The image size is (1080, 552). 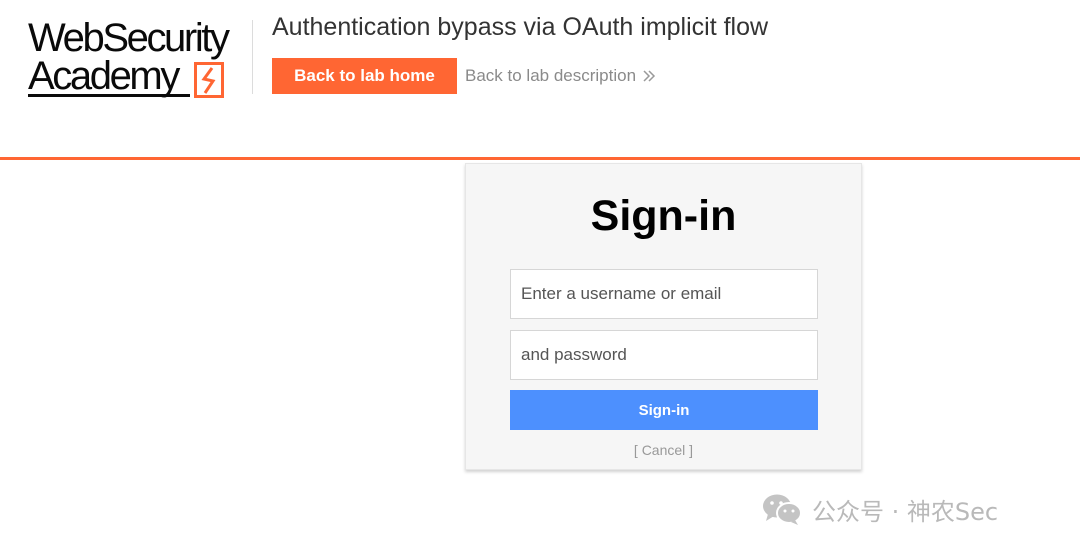 I want to click on wechat-icon, so click(x=782, y=509).